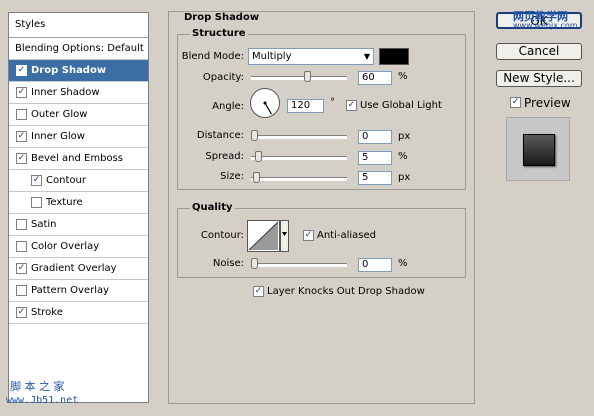  What do you see at coordinates (222, 235) in the screenshot?
I see `contour-label: Contour:` at bounding box center [222, 235].